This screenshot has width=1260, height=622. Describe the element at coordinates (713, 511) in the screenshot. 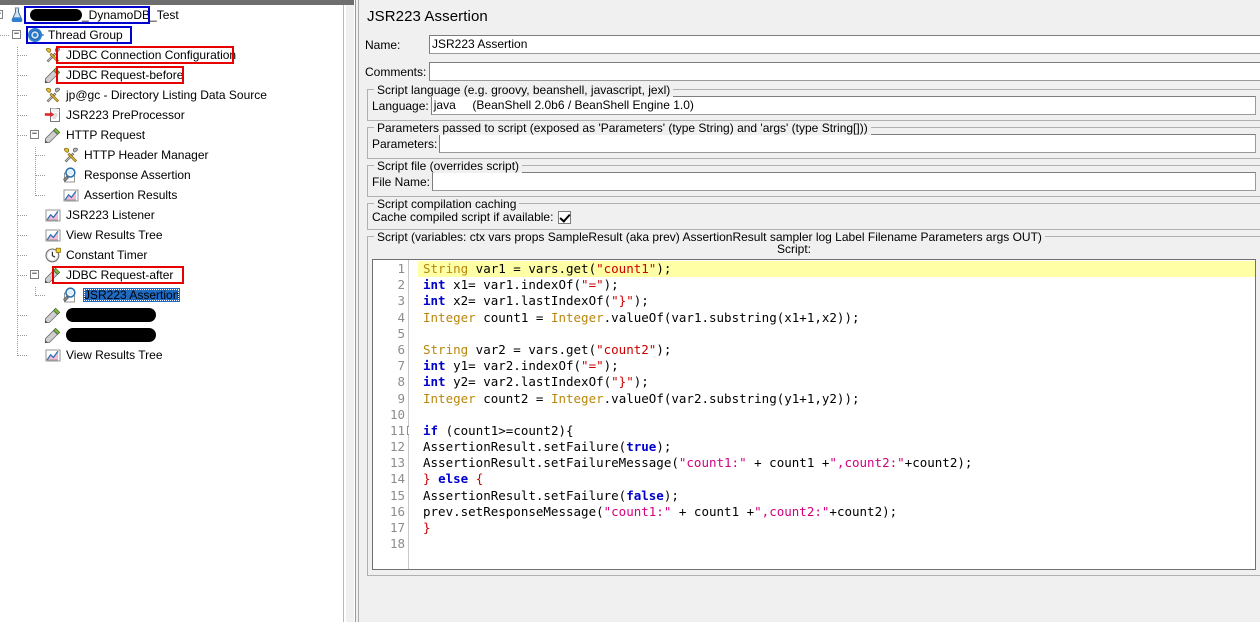

I see `code-token: + count1 +` at that location.